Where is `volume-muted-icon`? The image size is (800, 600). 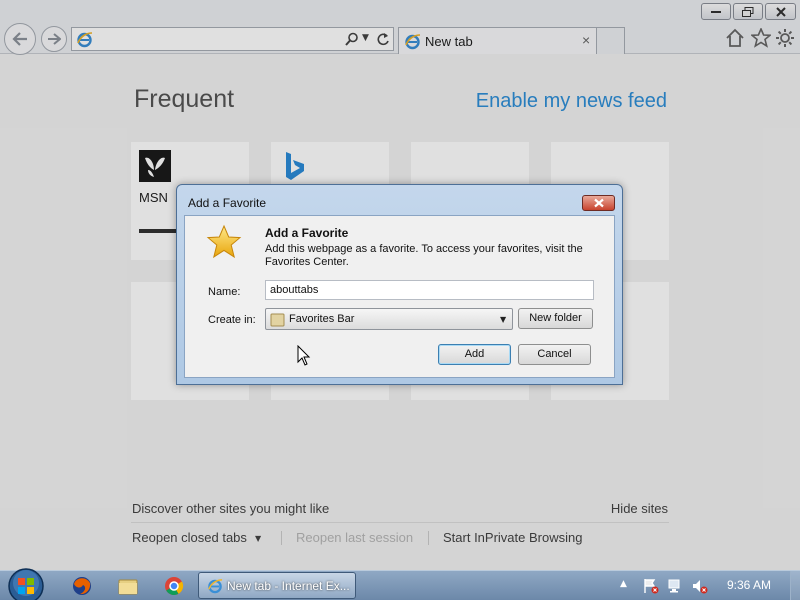 volume-muted-icon is located at coordinates (700, 586).